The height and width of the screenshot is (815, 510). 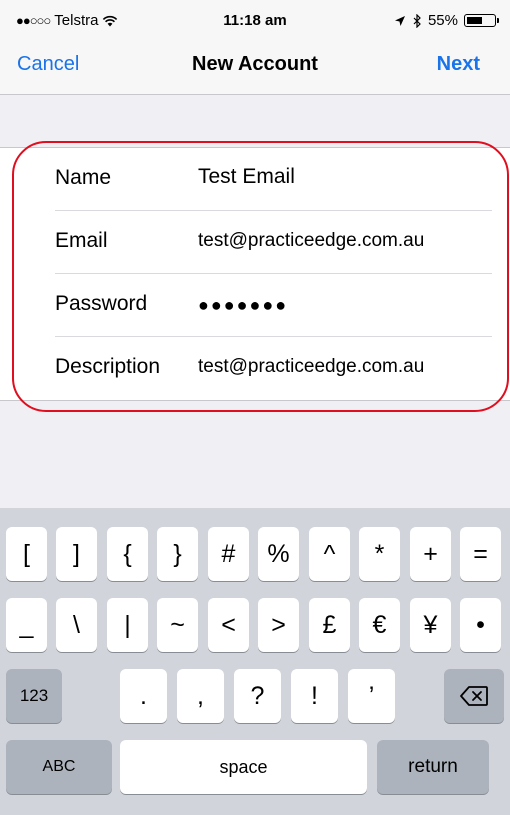 I want to click on key: ~, so click(x=177, y=625).